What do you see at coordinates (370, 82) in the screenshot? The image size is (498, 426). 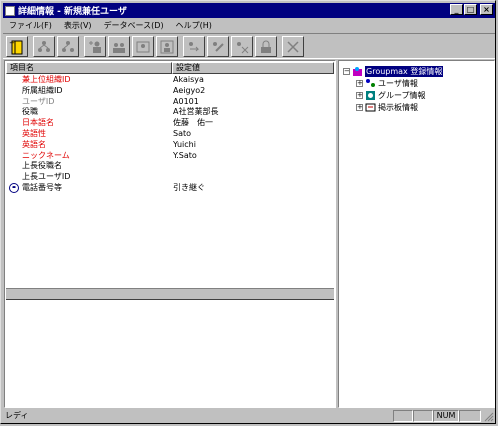 I see `users-icon` at bounding box center [370, 82].